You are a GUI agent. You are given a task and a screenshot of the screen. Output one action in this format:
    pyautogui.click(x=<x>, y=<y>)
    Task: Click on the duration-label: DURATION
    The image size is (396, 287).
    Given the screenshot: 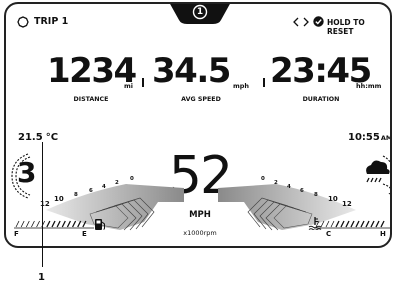 What is the action you would take?
    pyautogui.click(x=321, y=99)
    